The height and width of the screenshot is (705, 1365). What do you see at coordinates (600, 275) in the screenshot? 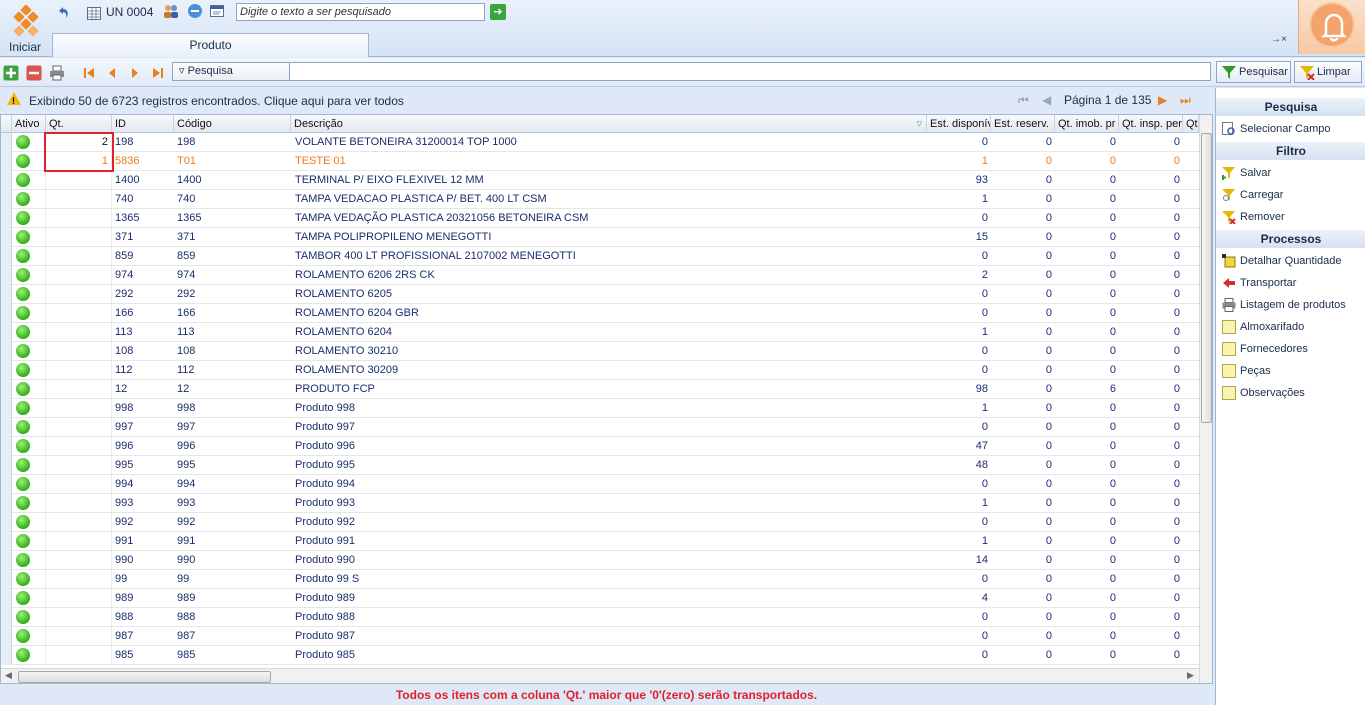
I see `table-row: 974 974 ROLAMENTO 6206 2RS CK 2 0 0 0` at bounding box center [600, 275].